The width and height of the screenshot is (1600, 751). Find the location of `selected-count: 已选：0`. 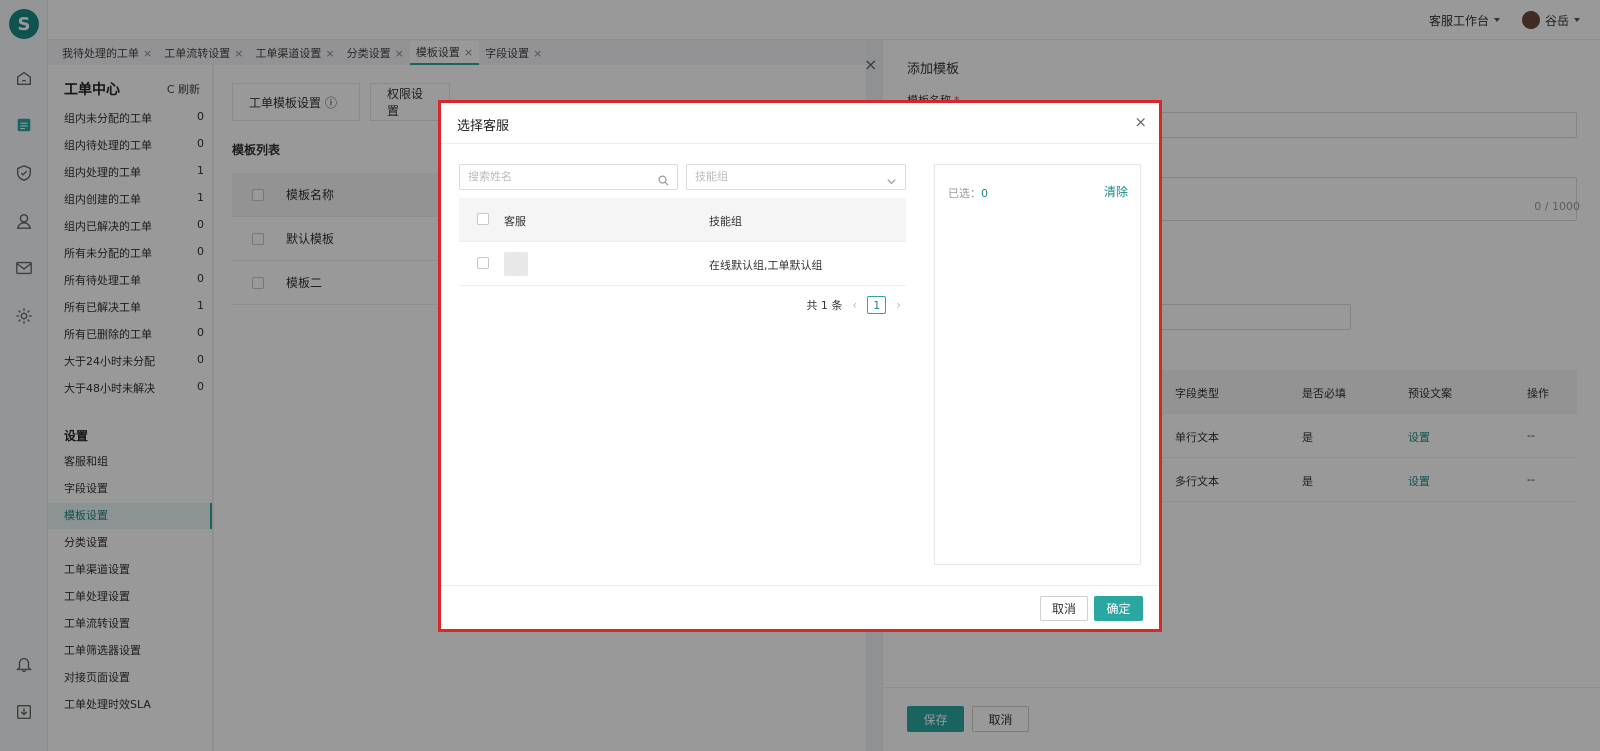

selected-count: 已选：0 is located at coordinates (968, 193).